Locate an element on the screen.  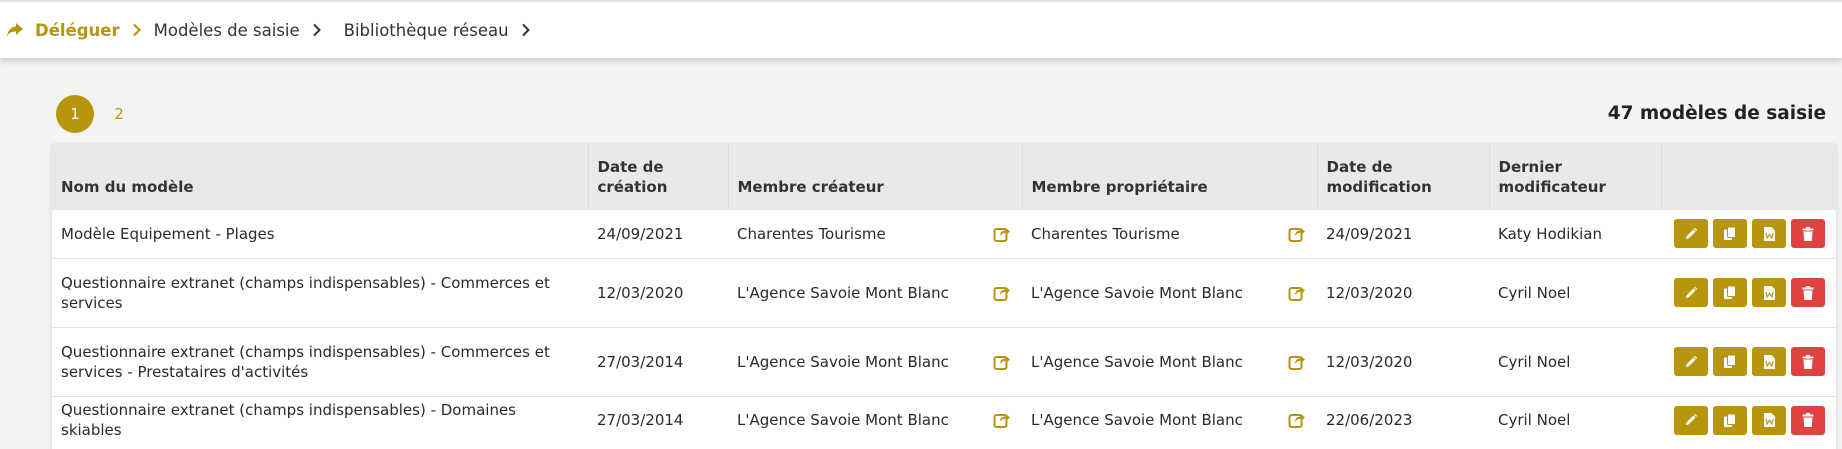
cell-created: 24/09/2021 is located at coordinates (658, 233).